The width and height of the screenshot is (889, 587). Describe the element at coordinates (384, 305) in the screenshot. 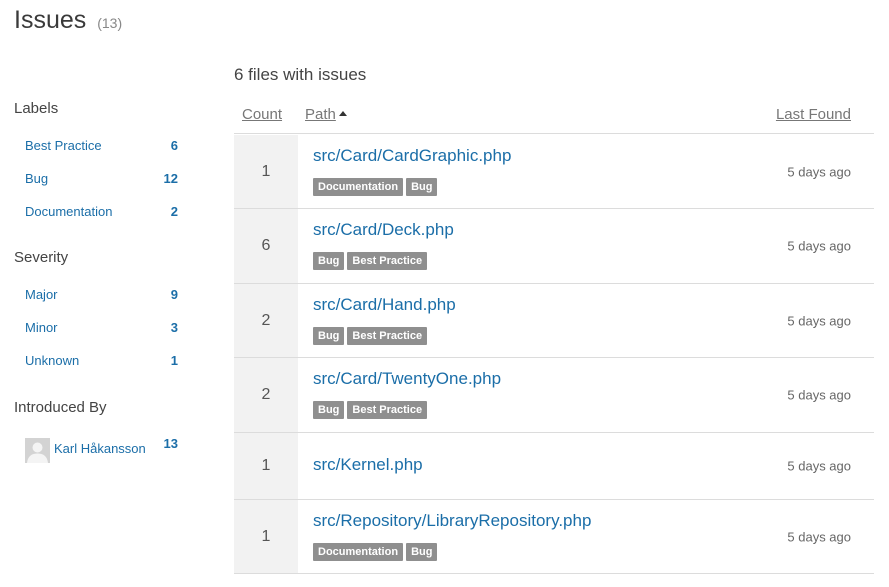

I see `file-path-link: src/Card/Hand.php` at that location.